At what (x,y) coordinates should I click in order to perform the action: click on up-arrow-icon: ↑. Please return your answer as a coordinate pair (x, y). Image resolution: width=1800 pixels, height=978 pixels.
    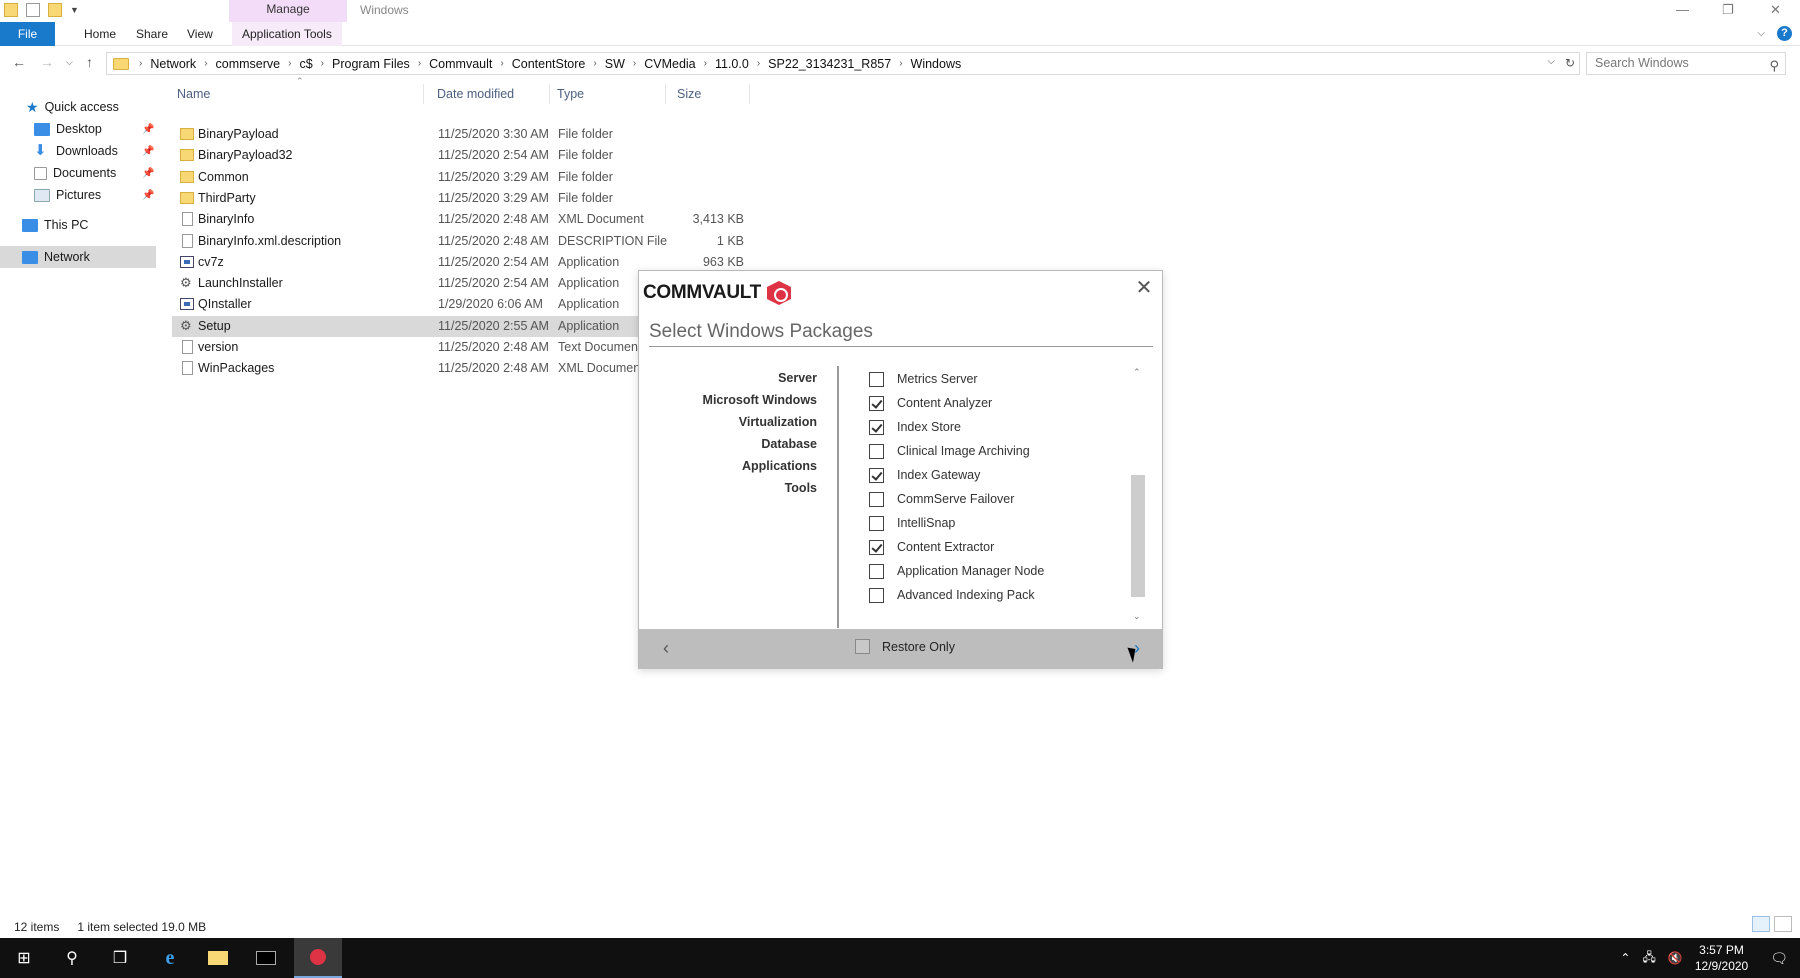
    Looking at the image, I should click on (89, 62).